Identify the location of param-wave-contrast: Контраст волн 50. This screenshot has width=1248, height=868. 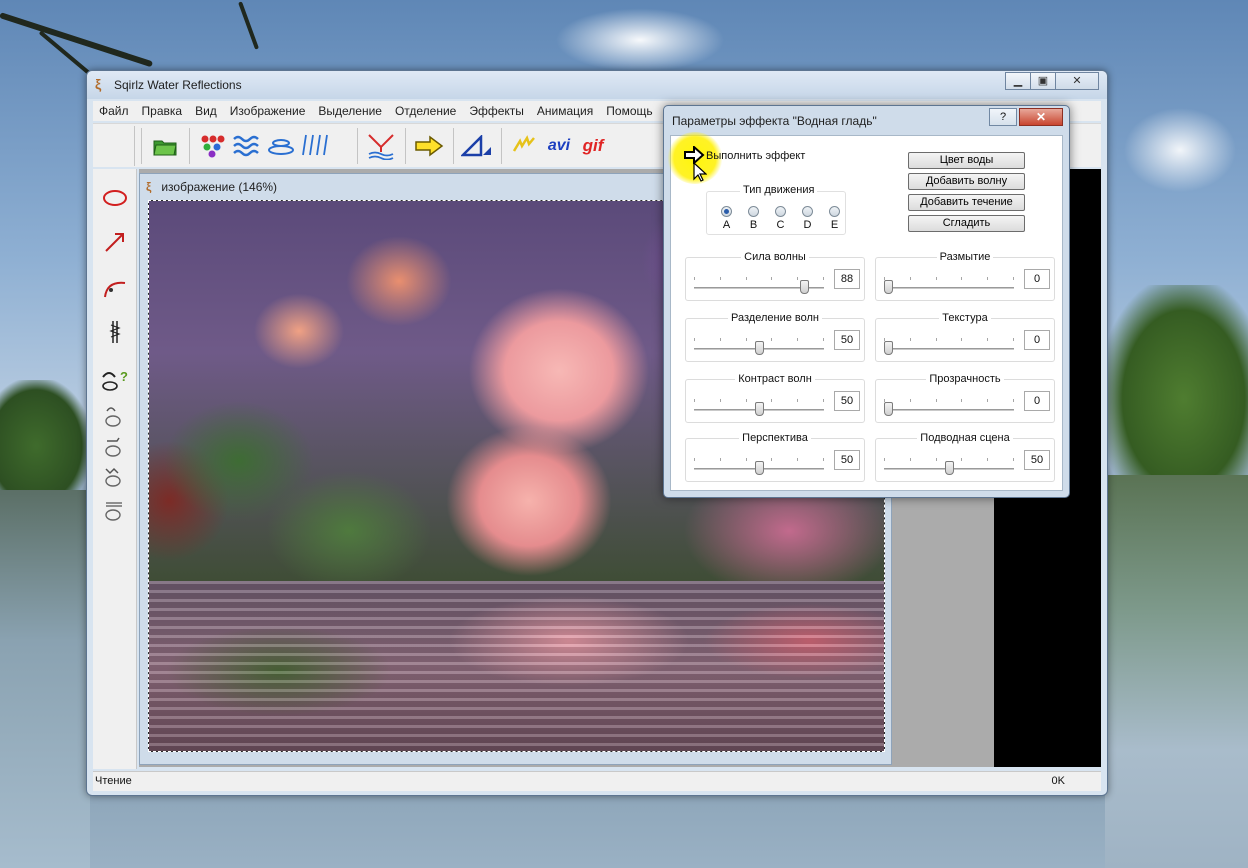
(775, 398).